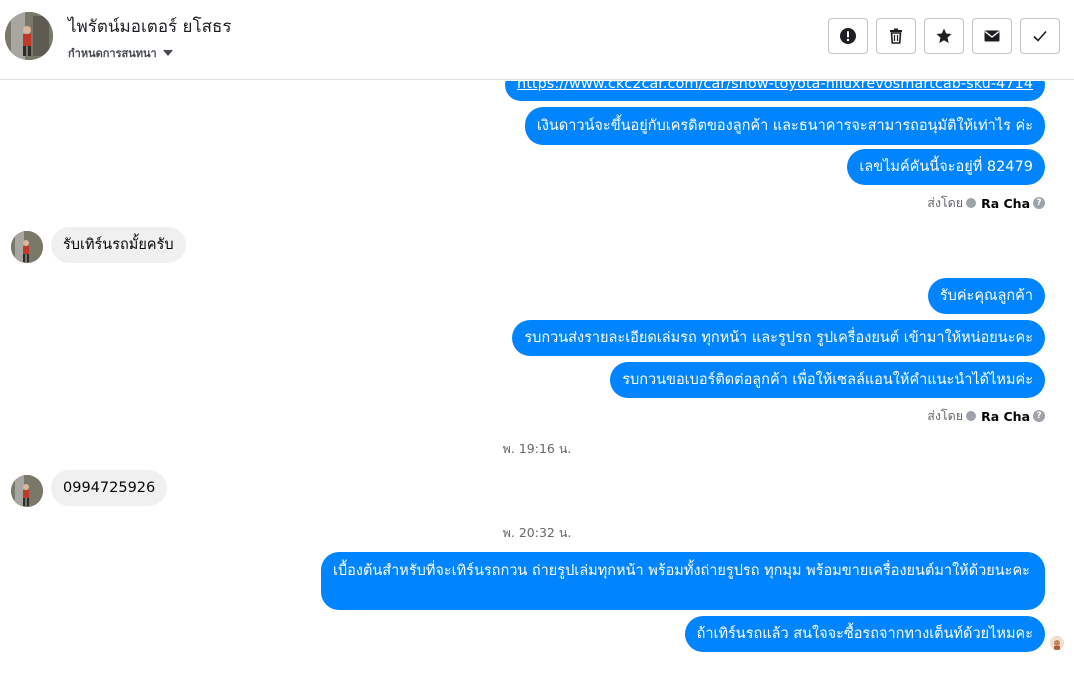 The height and width of the screenshot is (681, 1074). Describe the element at coordinates (537, 532) in the screenshot. I see `message-timestamp: พ. 20:32 น.` at that location.